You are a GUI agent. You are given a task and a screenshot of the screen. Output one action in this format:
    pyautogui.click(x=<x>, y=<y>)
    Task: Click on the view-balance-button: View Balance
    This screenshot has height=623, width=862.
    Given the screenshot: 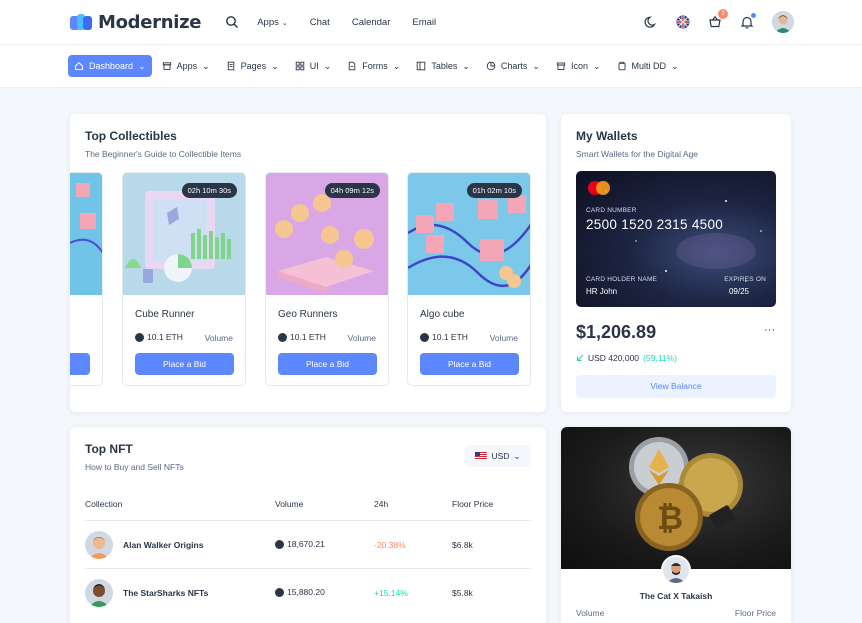 What is the action you would take?
    pyautogui.click(x=676, y=386)
    